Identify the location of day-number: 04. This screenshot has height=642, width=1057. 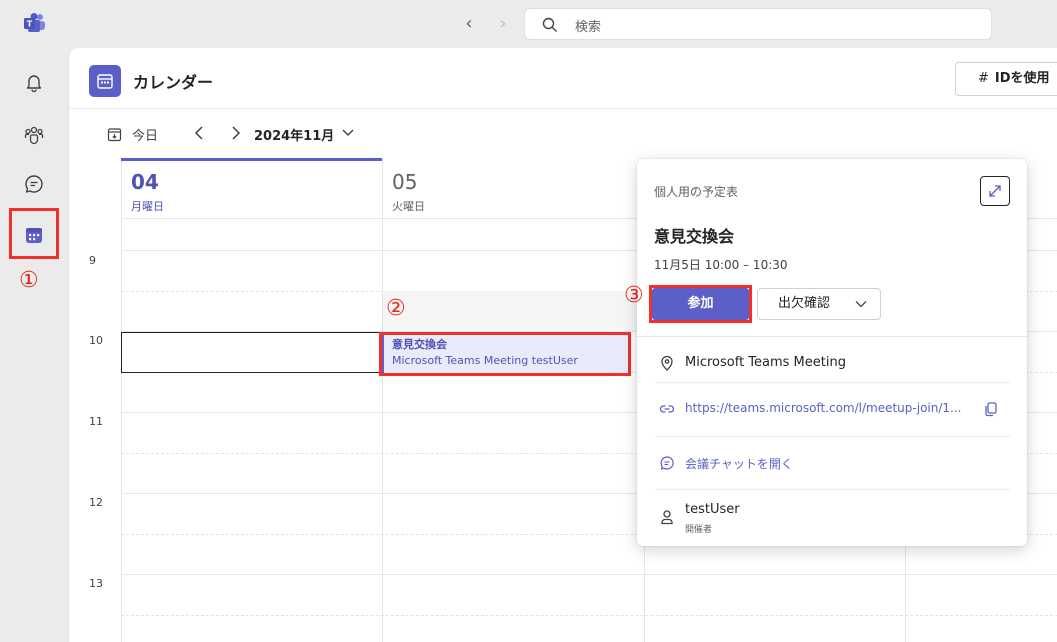
(145, 182).